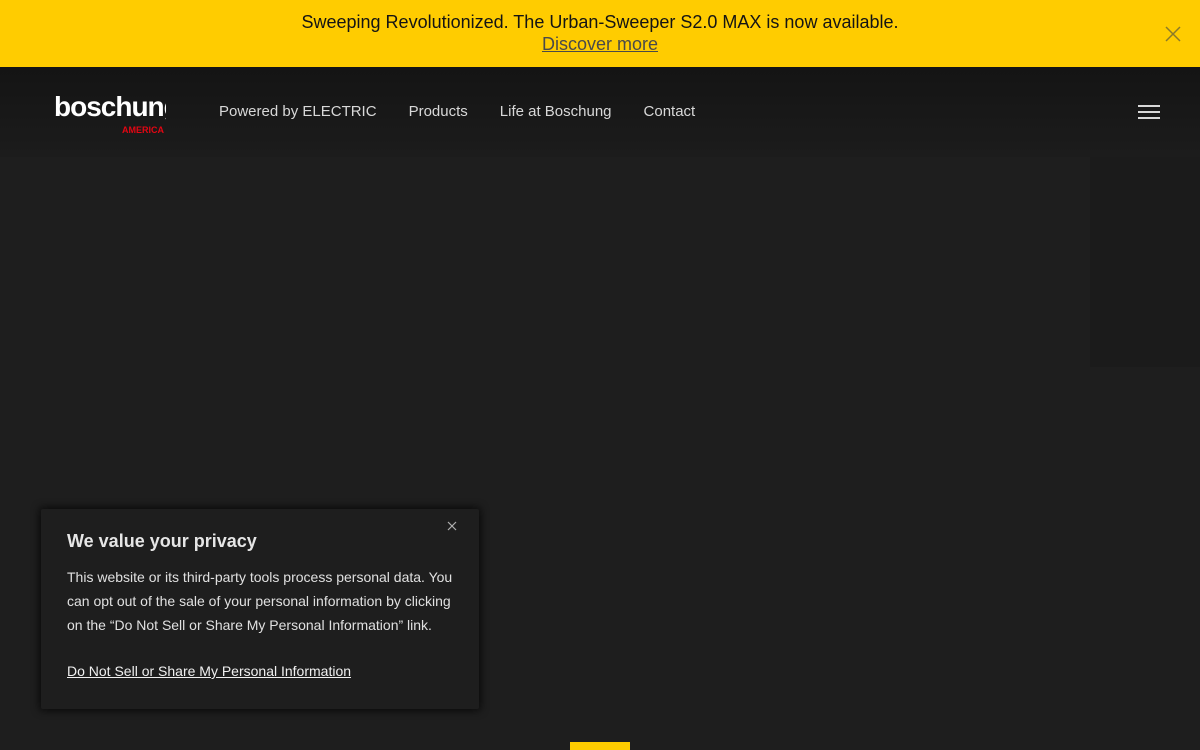 The image size is (1200, 750). Describe the element at coordinates (1149, 112) in the screenshot. I see `hamburger-menu-icon` at that location.